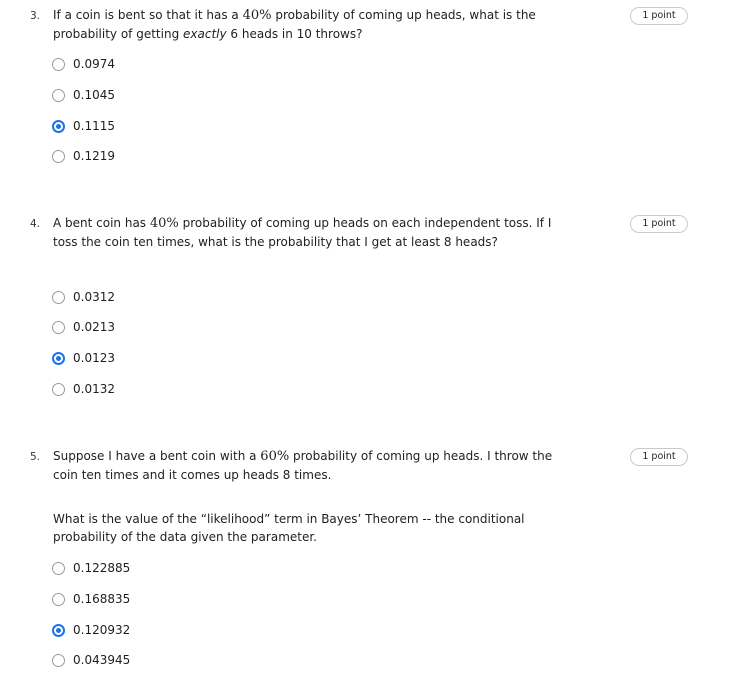 The image size is (732, 677). What do you see at coordinates (94, 327) in the screenshot?
I see `option-label: 0.0213` at bounding box center [94, 327].